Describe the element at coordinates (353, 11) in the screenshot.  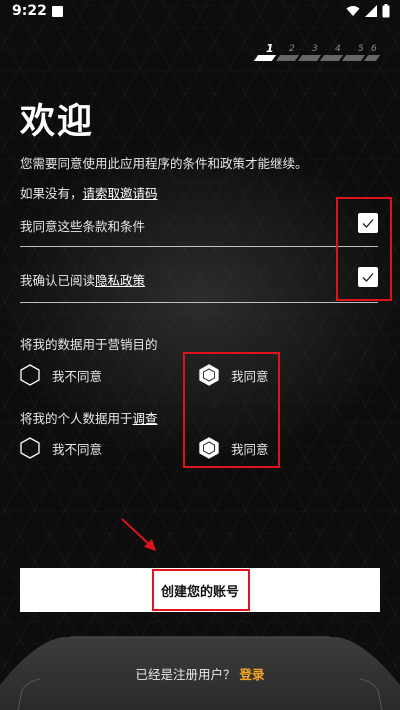
I see `wifi-icon` at that location.